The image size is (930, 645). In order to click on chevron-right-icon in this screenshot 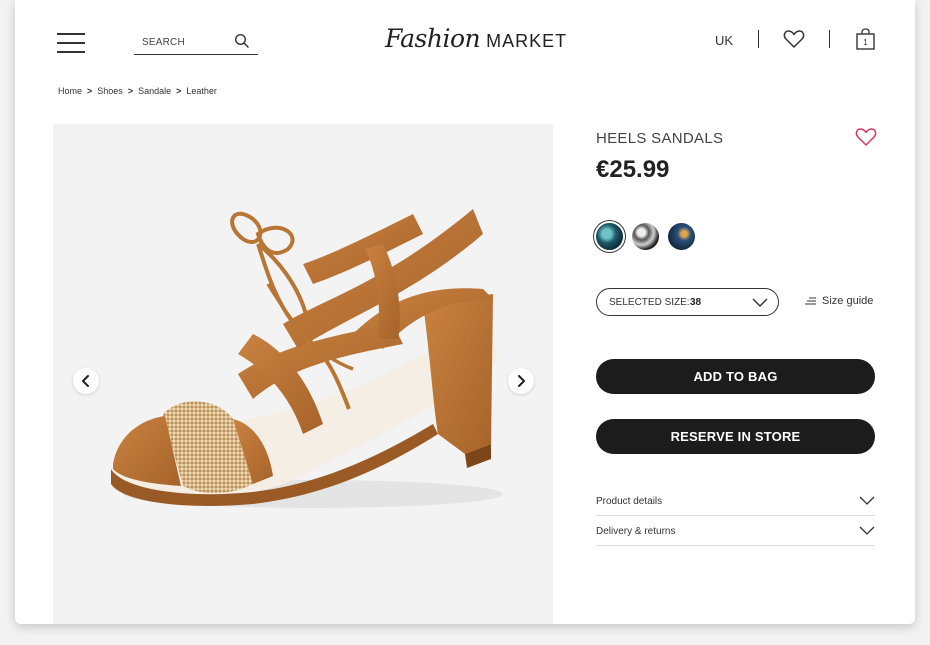, I will do `click(521, 381)`.